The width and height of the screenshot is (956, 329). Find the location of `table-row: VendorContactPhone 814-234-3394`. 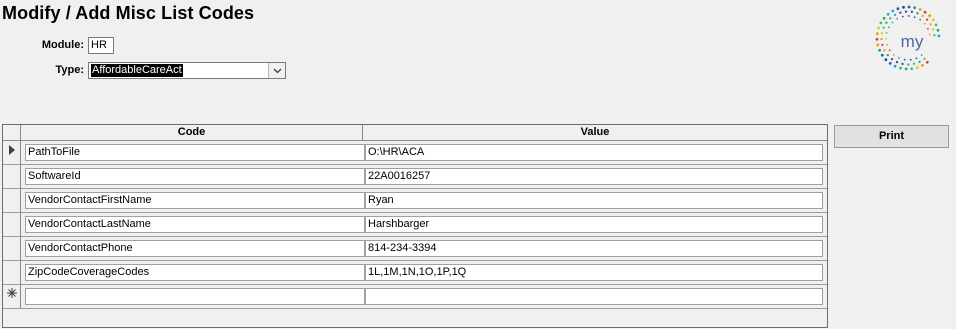

table-row: VendorContactPhone 814-234-3394 is located at coordinates (415, 249).